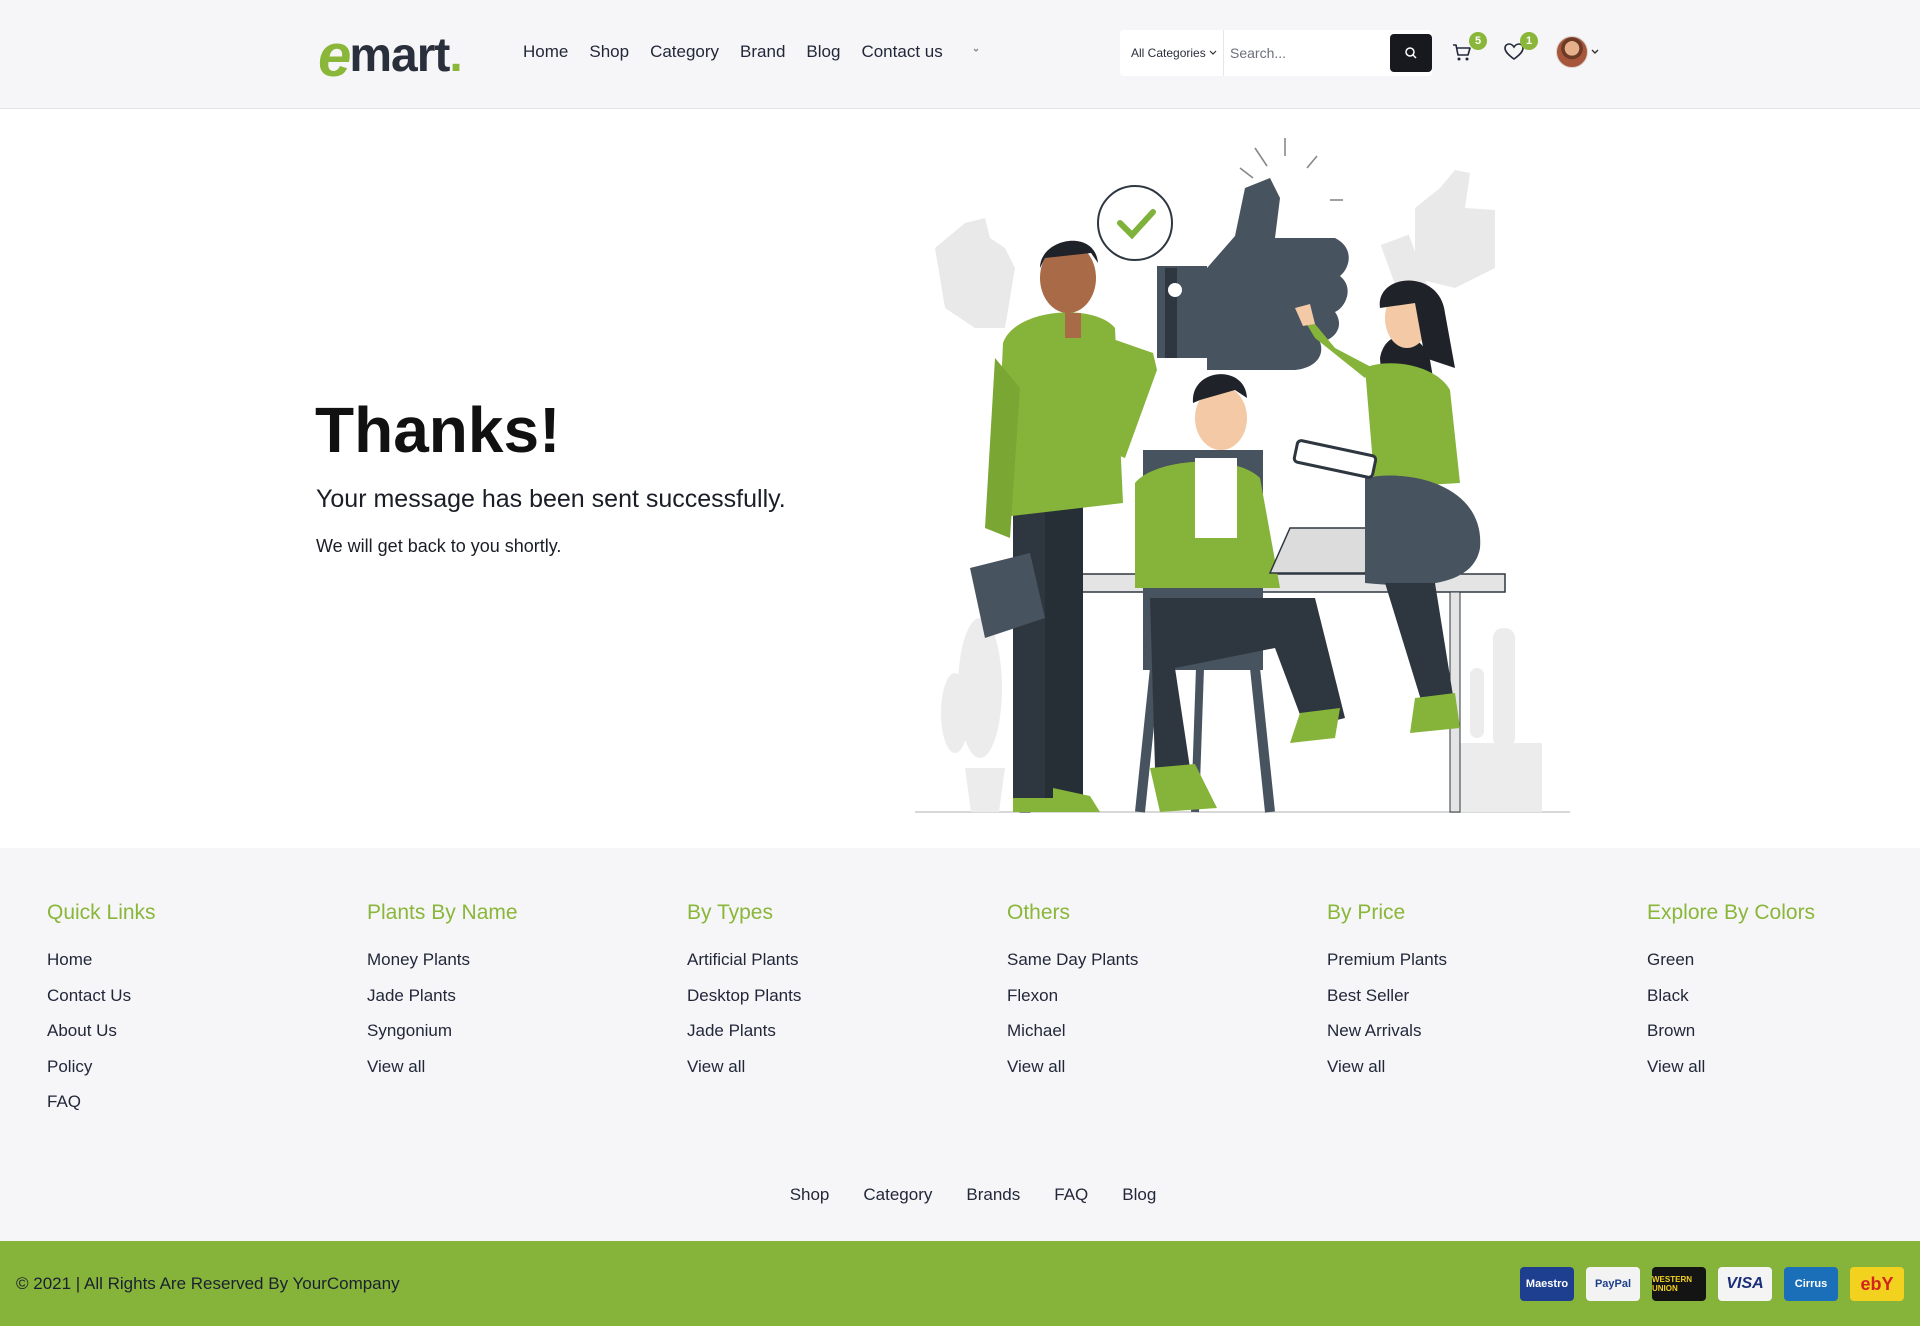 The width and height of the screenshot is (1920, 1326). What do you see at coordinates (101, 912) in the screenshot?
I see `footer-column-title: Quick Links` at bounding box center [101, 912].